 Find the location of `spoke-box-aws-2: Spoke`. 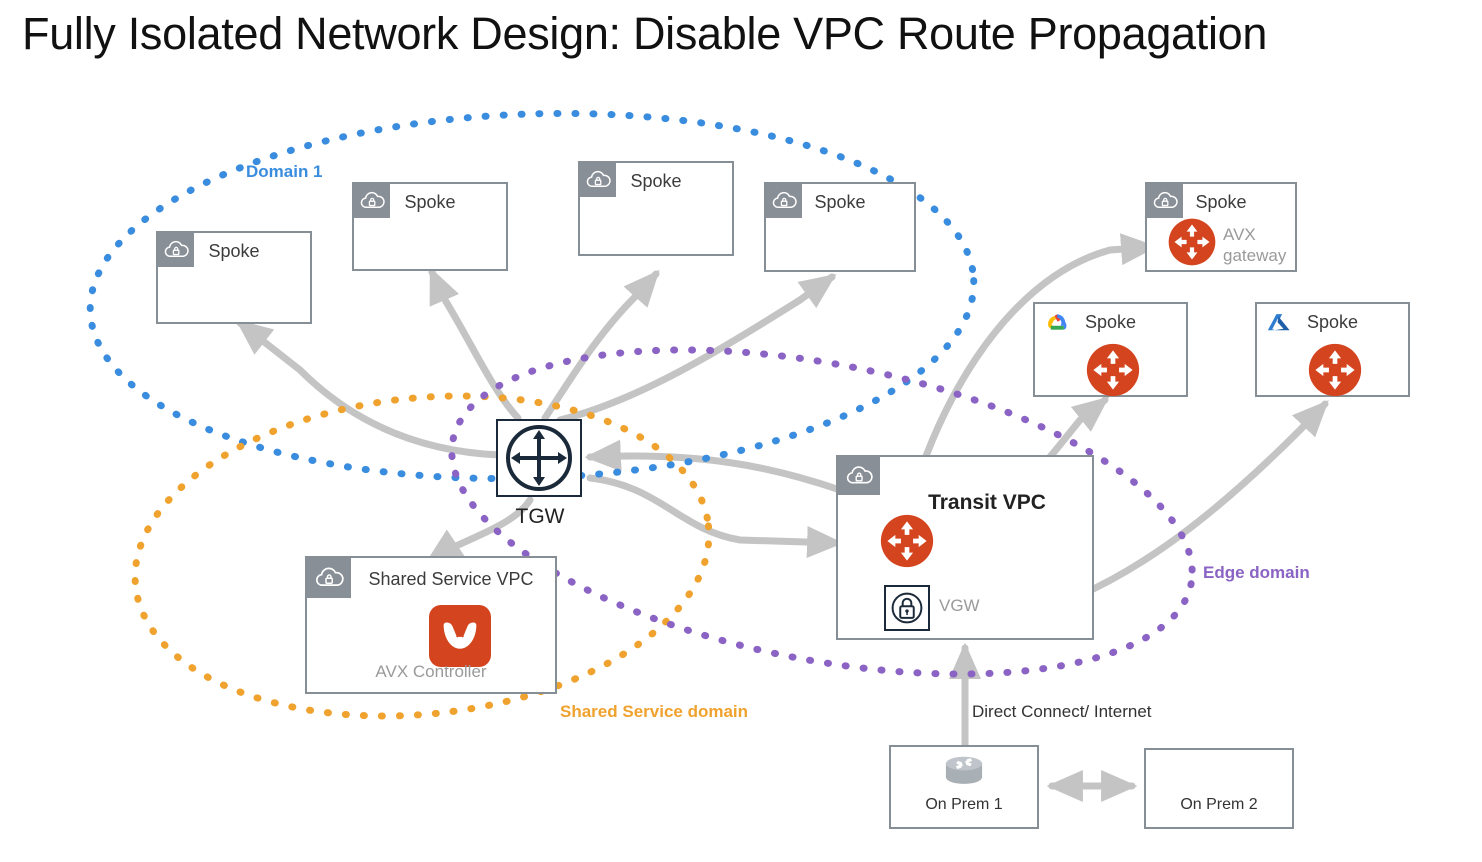

spoke-box-aws-2: Spoke is located at coordinates (430, 226).